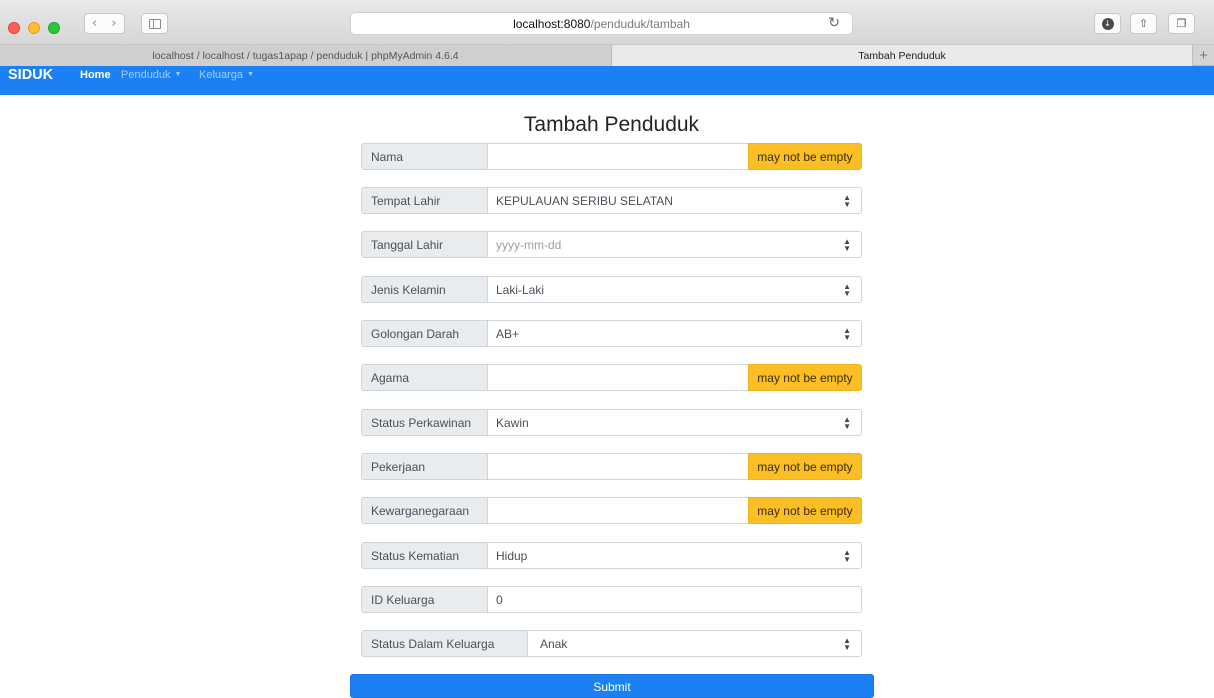  I want to click on tab-title: Tambah Penduduk, so click(902, 55).